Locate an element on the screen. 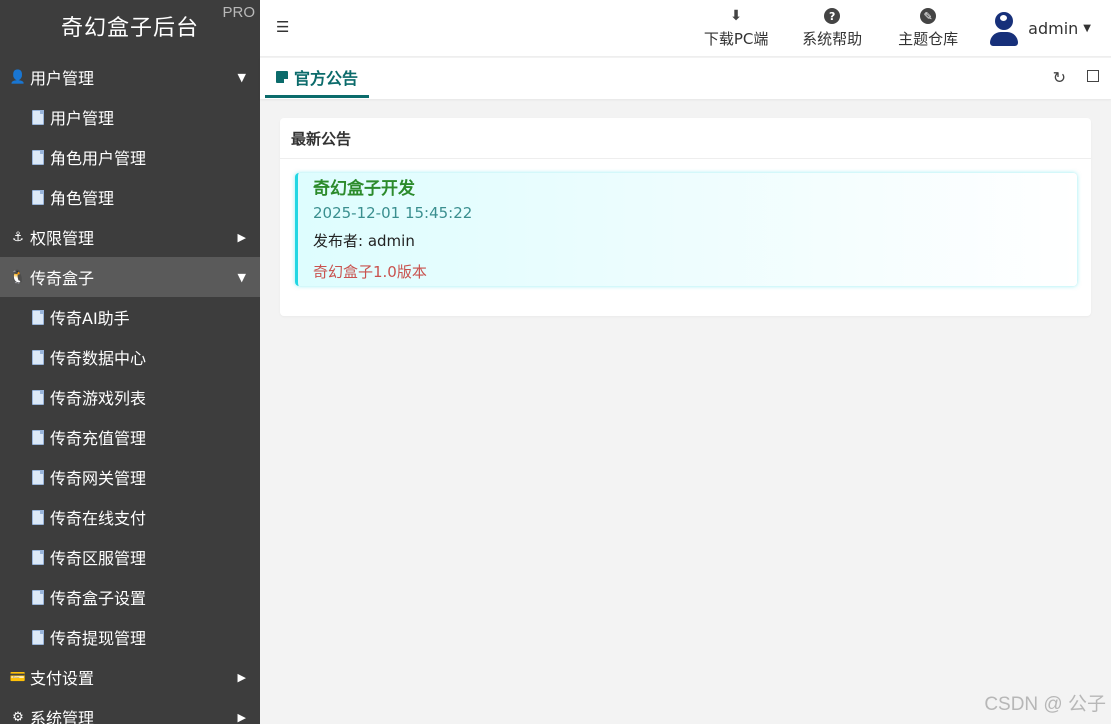 Image resolution: width=1111 pixels, height=724 pixels. sidebar-group-payment-settings: 💳 支付设置 ▶ is located at coordinates (130, 677).